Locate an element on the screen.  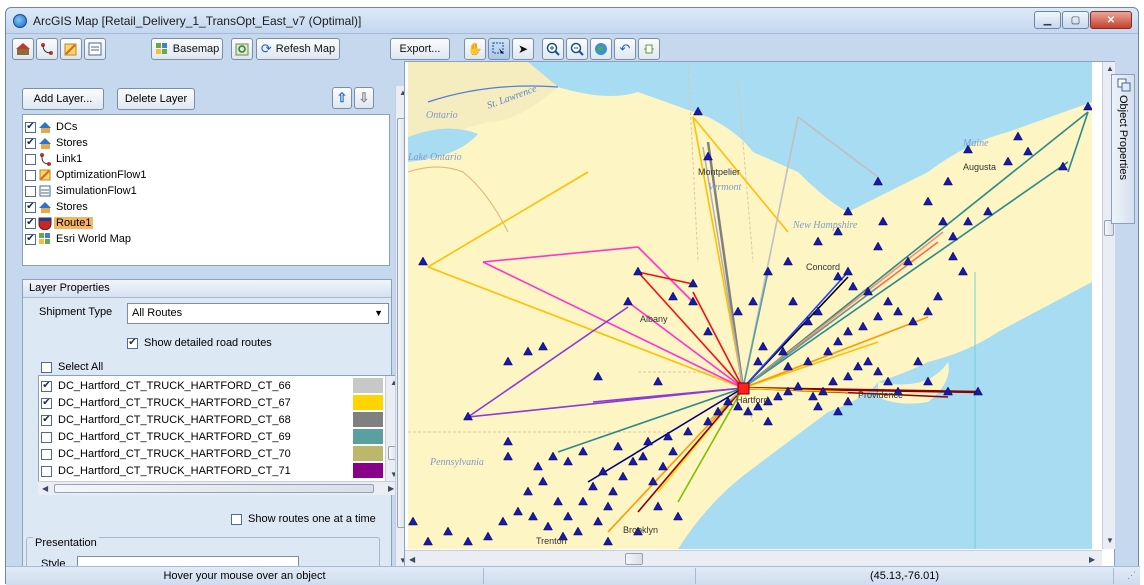
route-list-hscrollbar: ◀ ▶ is located at coordinates (220, 488).